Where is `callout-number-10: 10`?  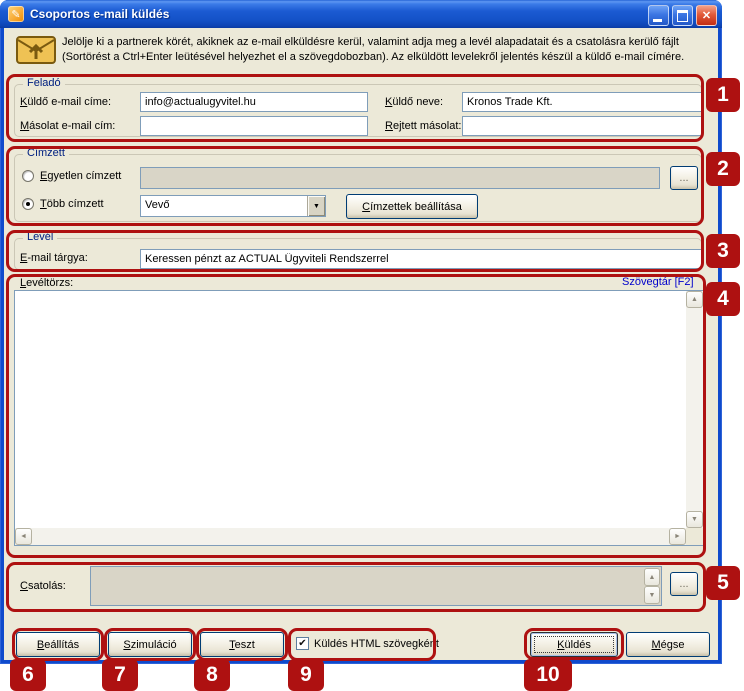
callout-number-10: 10 is located at coordinates (548, 675).